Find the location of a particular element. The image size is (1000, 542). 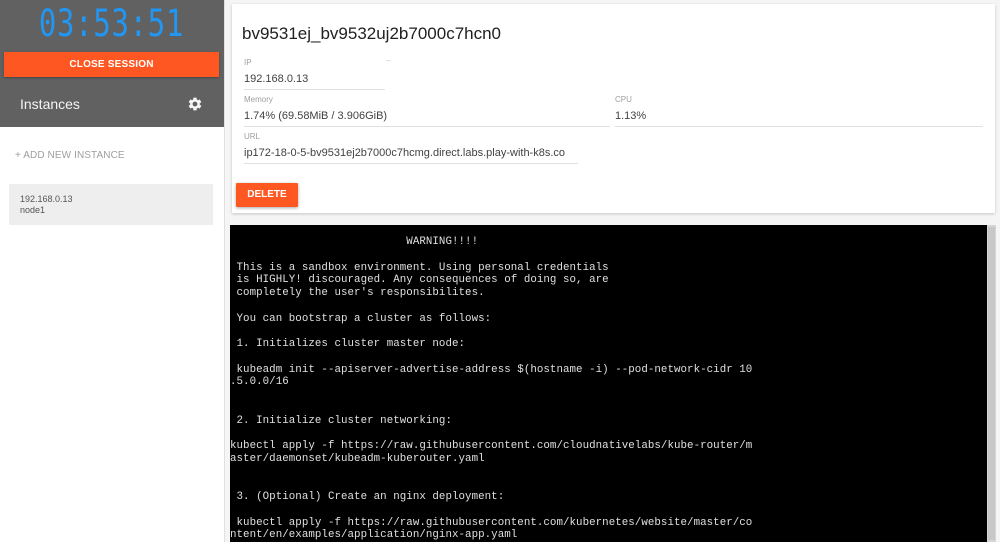

memory-field: Memory 1.74% (69.58MiB / 3.906GiB) is located at coordinates (427, 111).